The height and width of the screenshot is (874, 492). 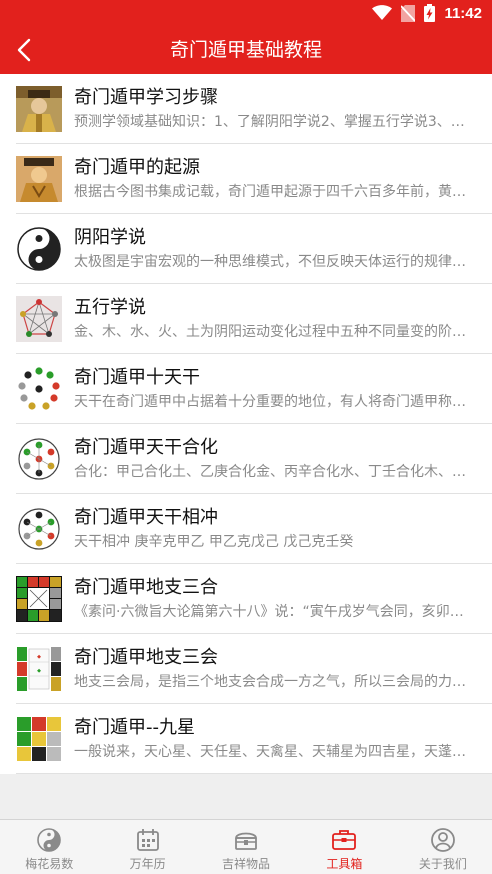 What do you see at coordinates (146, 517) in the screenshot?
I see `item-title: 奇门遁甲天干相冲` at bounding box center [146, 517].